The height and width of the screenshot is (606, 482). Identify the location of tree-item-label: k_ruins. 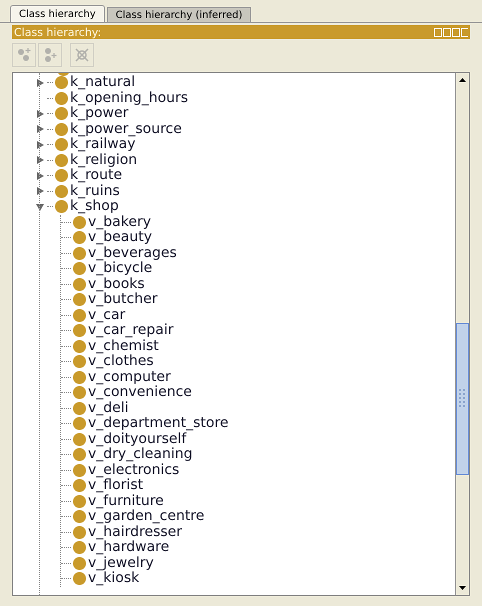
(95, 191).